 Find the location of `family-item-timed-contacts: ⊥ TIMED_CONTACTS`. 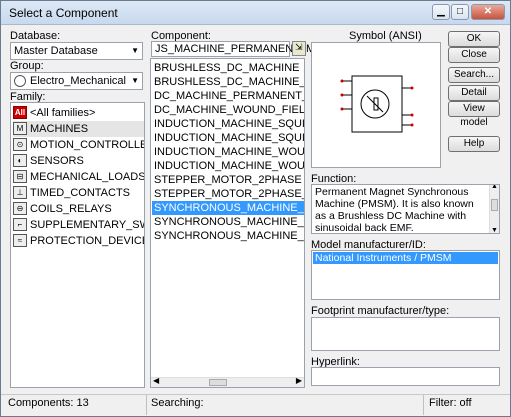

family-item-timed-contacts: ⊥ TIMED_CONTACTS is located at coordinates (78, 193).